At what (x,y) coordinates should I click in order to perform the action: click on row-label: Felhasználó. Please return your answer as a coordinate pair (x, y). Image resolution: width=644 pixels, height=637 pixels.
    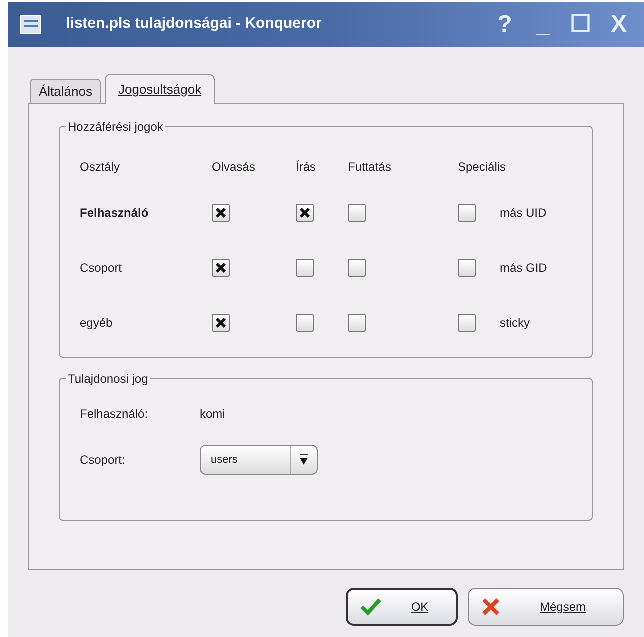
    Looking at the image, I should click on (115, 213).